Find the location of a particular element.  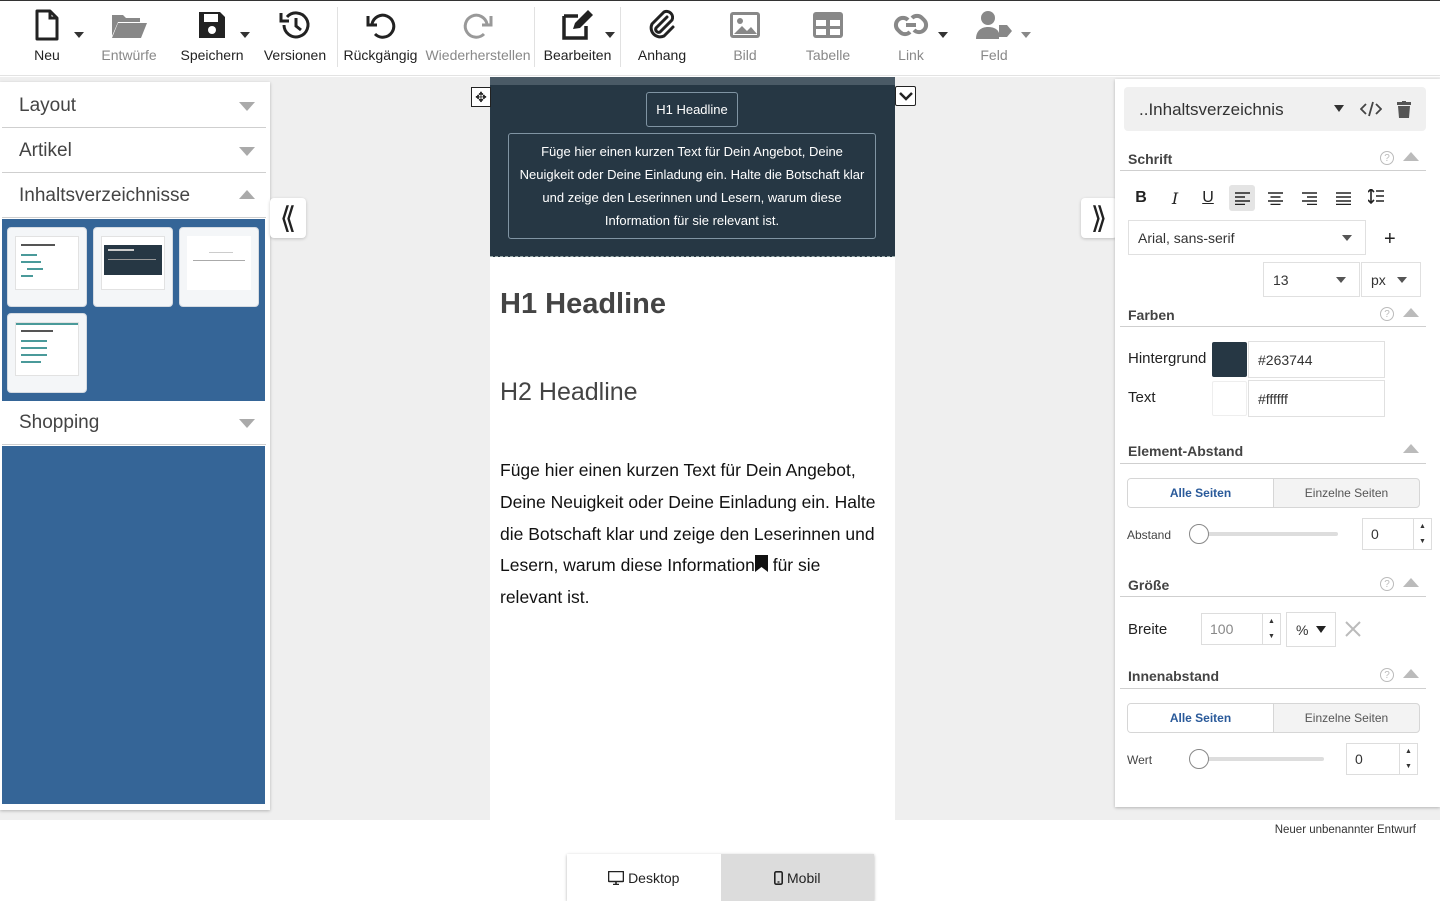

selected-block-bar is located at coordinates (692, 81).